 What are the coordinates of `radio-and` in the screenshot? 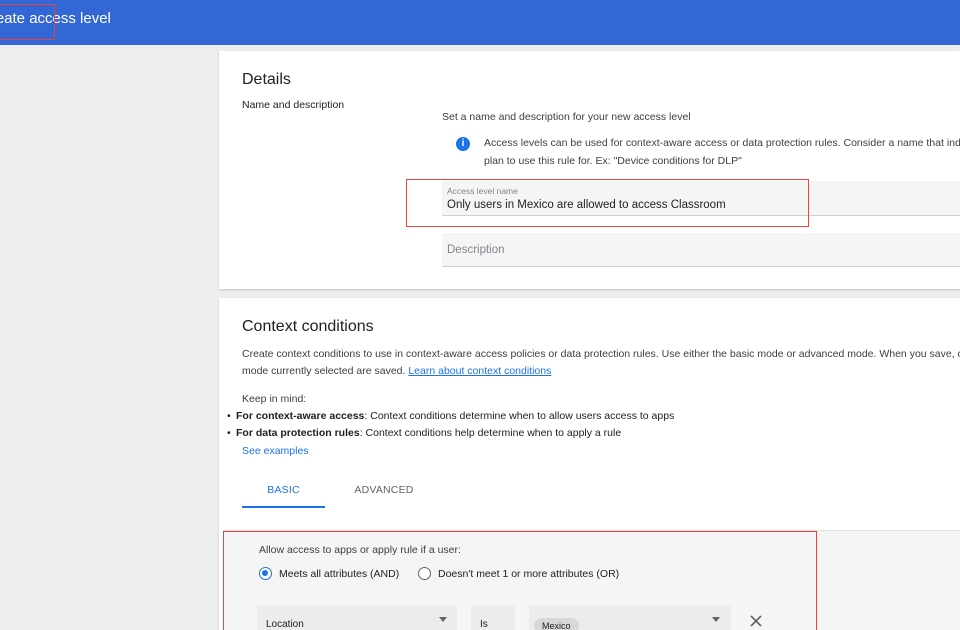 It's located at (265, 573).